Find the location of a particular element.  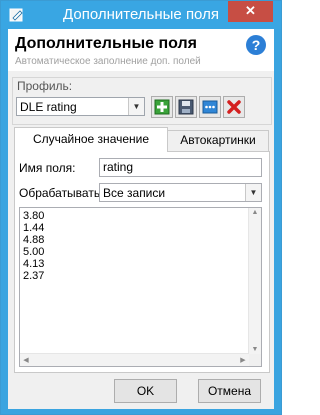

delete-icon is located at coordinates (234, 107).